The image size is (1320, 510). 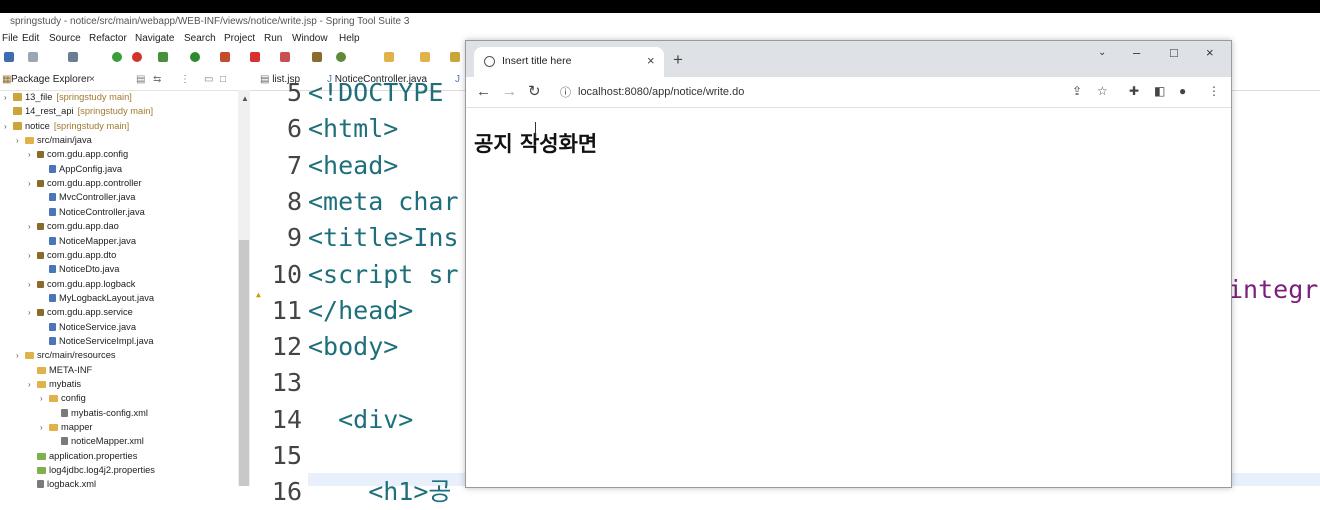 I want to click on minimize-view-icon: ▭, so click(x=208, y=80).